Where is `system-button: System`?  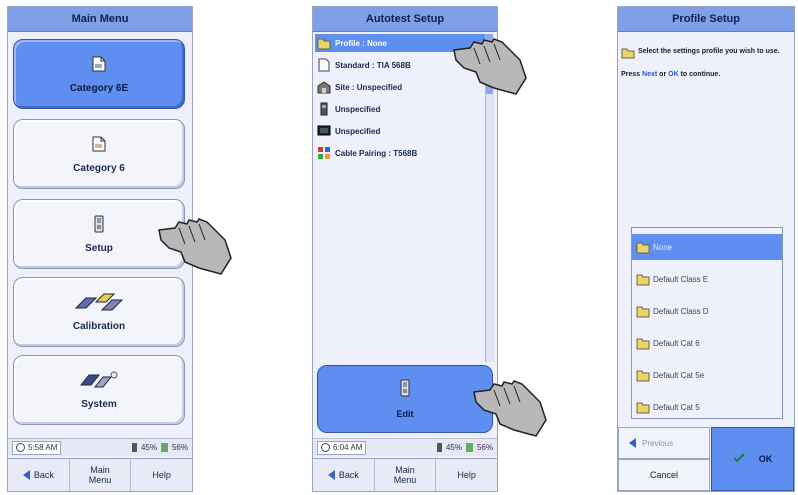
system-button: System is located at coordinates (99, 390).